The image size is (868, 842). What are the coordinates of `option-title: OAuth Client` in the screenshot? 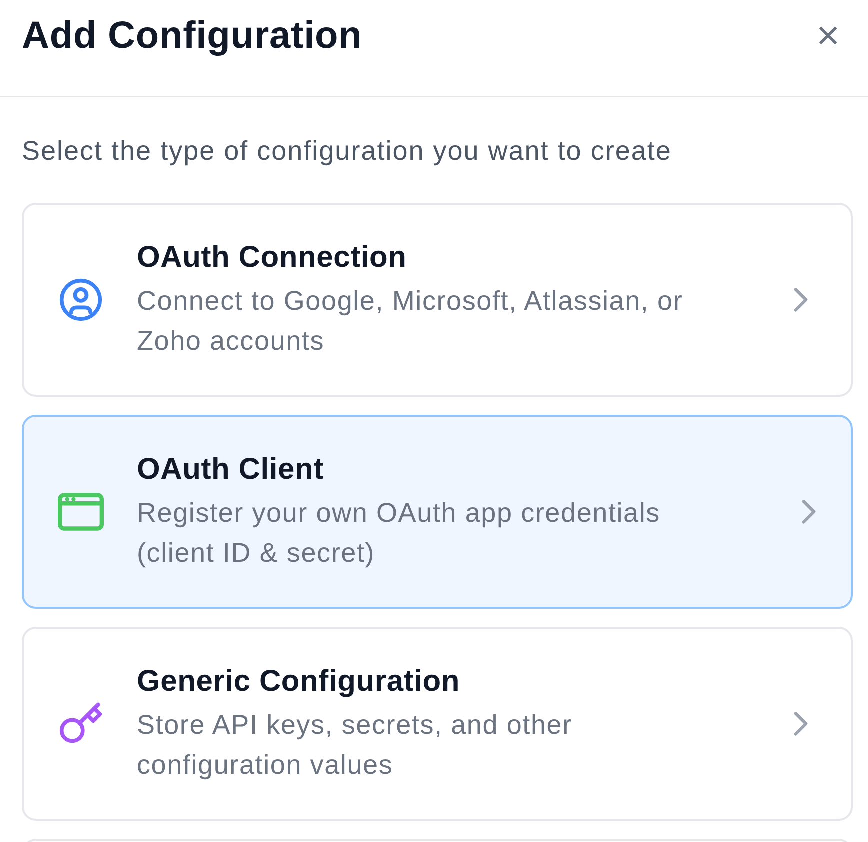 It's located at (231, 470).